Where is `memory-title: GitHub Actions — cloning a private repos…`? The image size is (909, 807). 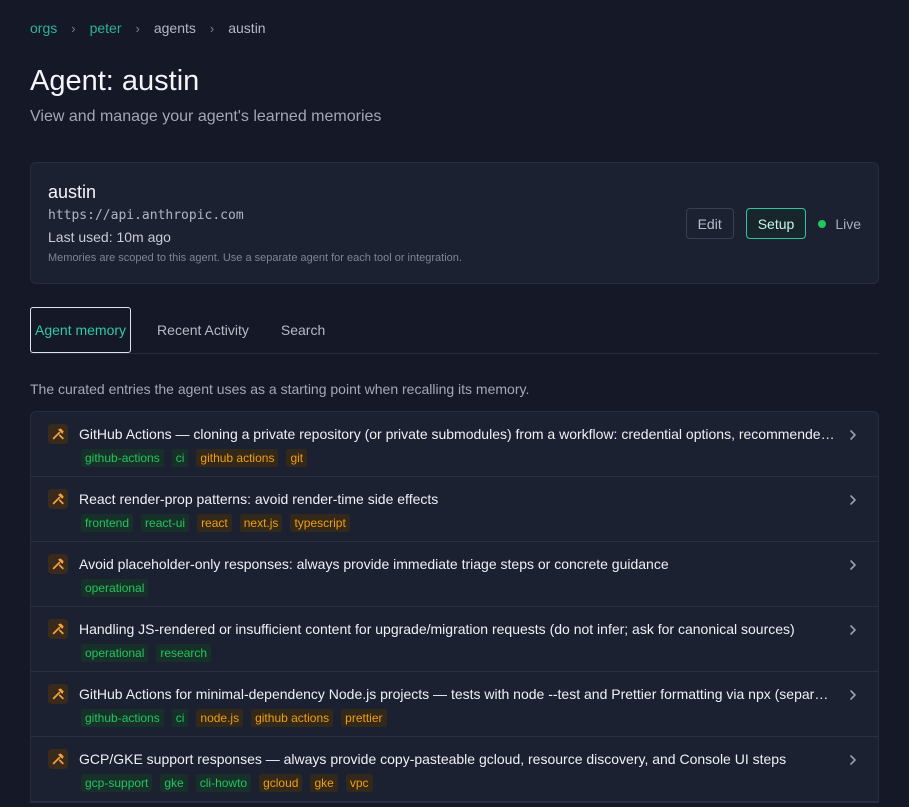
memory-title: GitHub Actions — cloning a private repos… is located at coordinates (457, 434).